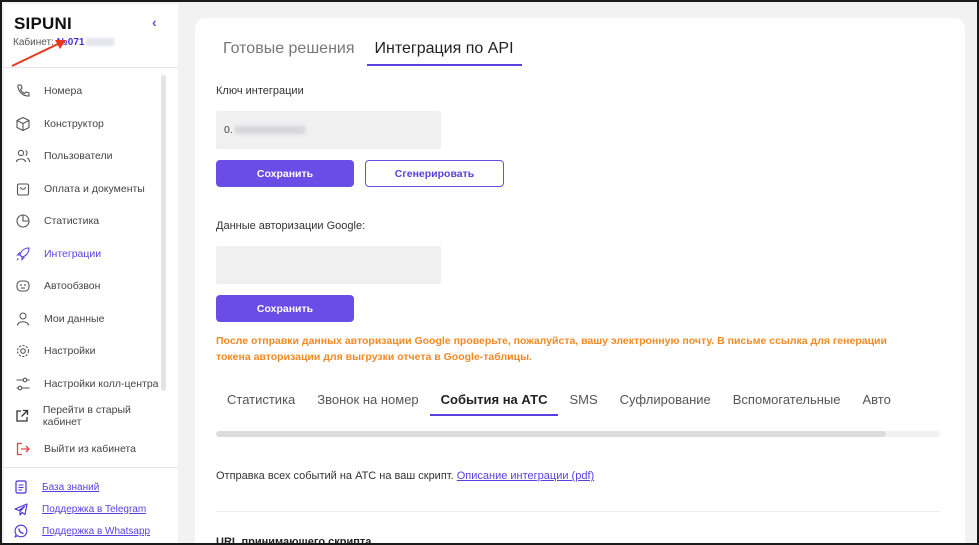 The image size is (979, 545). I want to click on sidebar-item-my-data: Мои данные, so click(84, 319).